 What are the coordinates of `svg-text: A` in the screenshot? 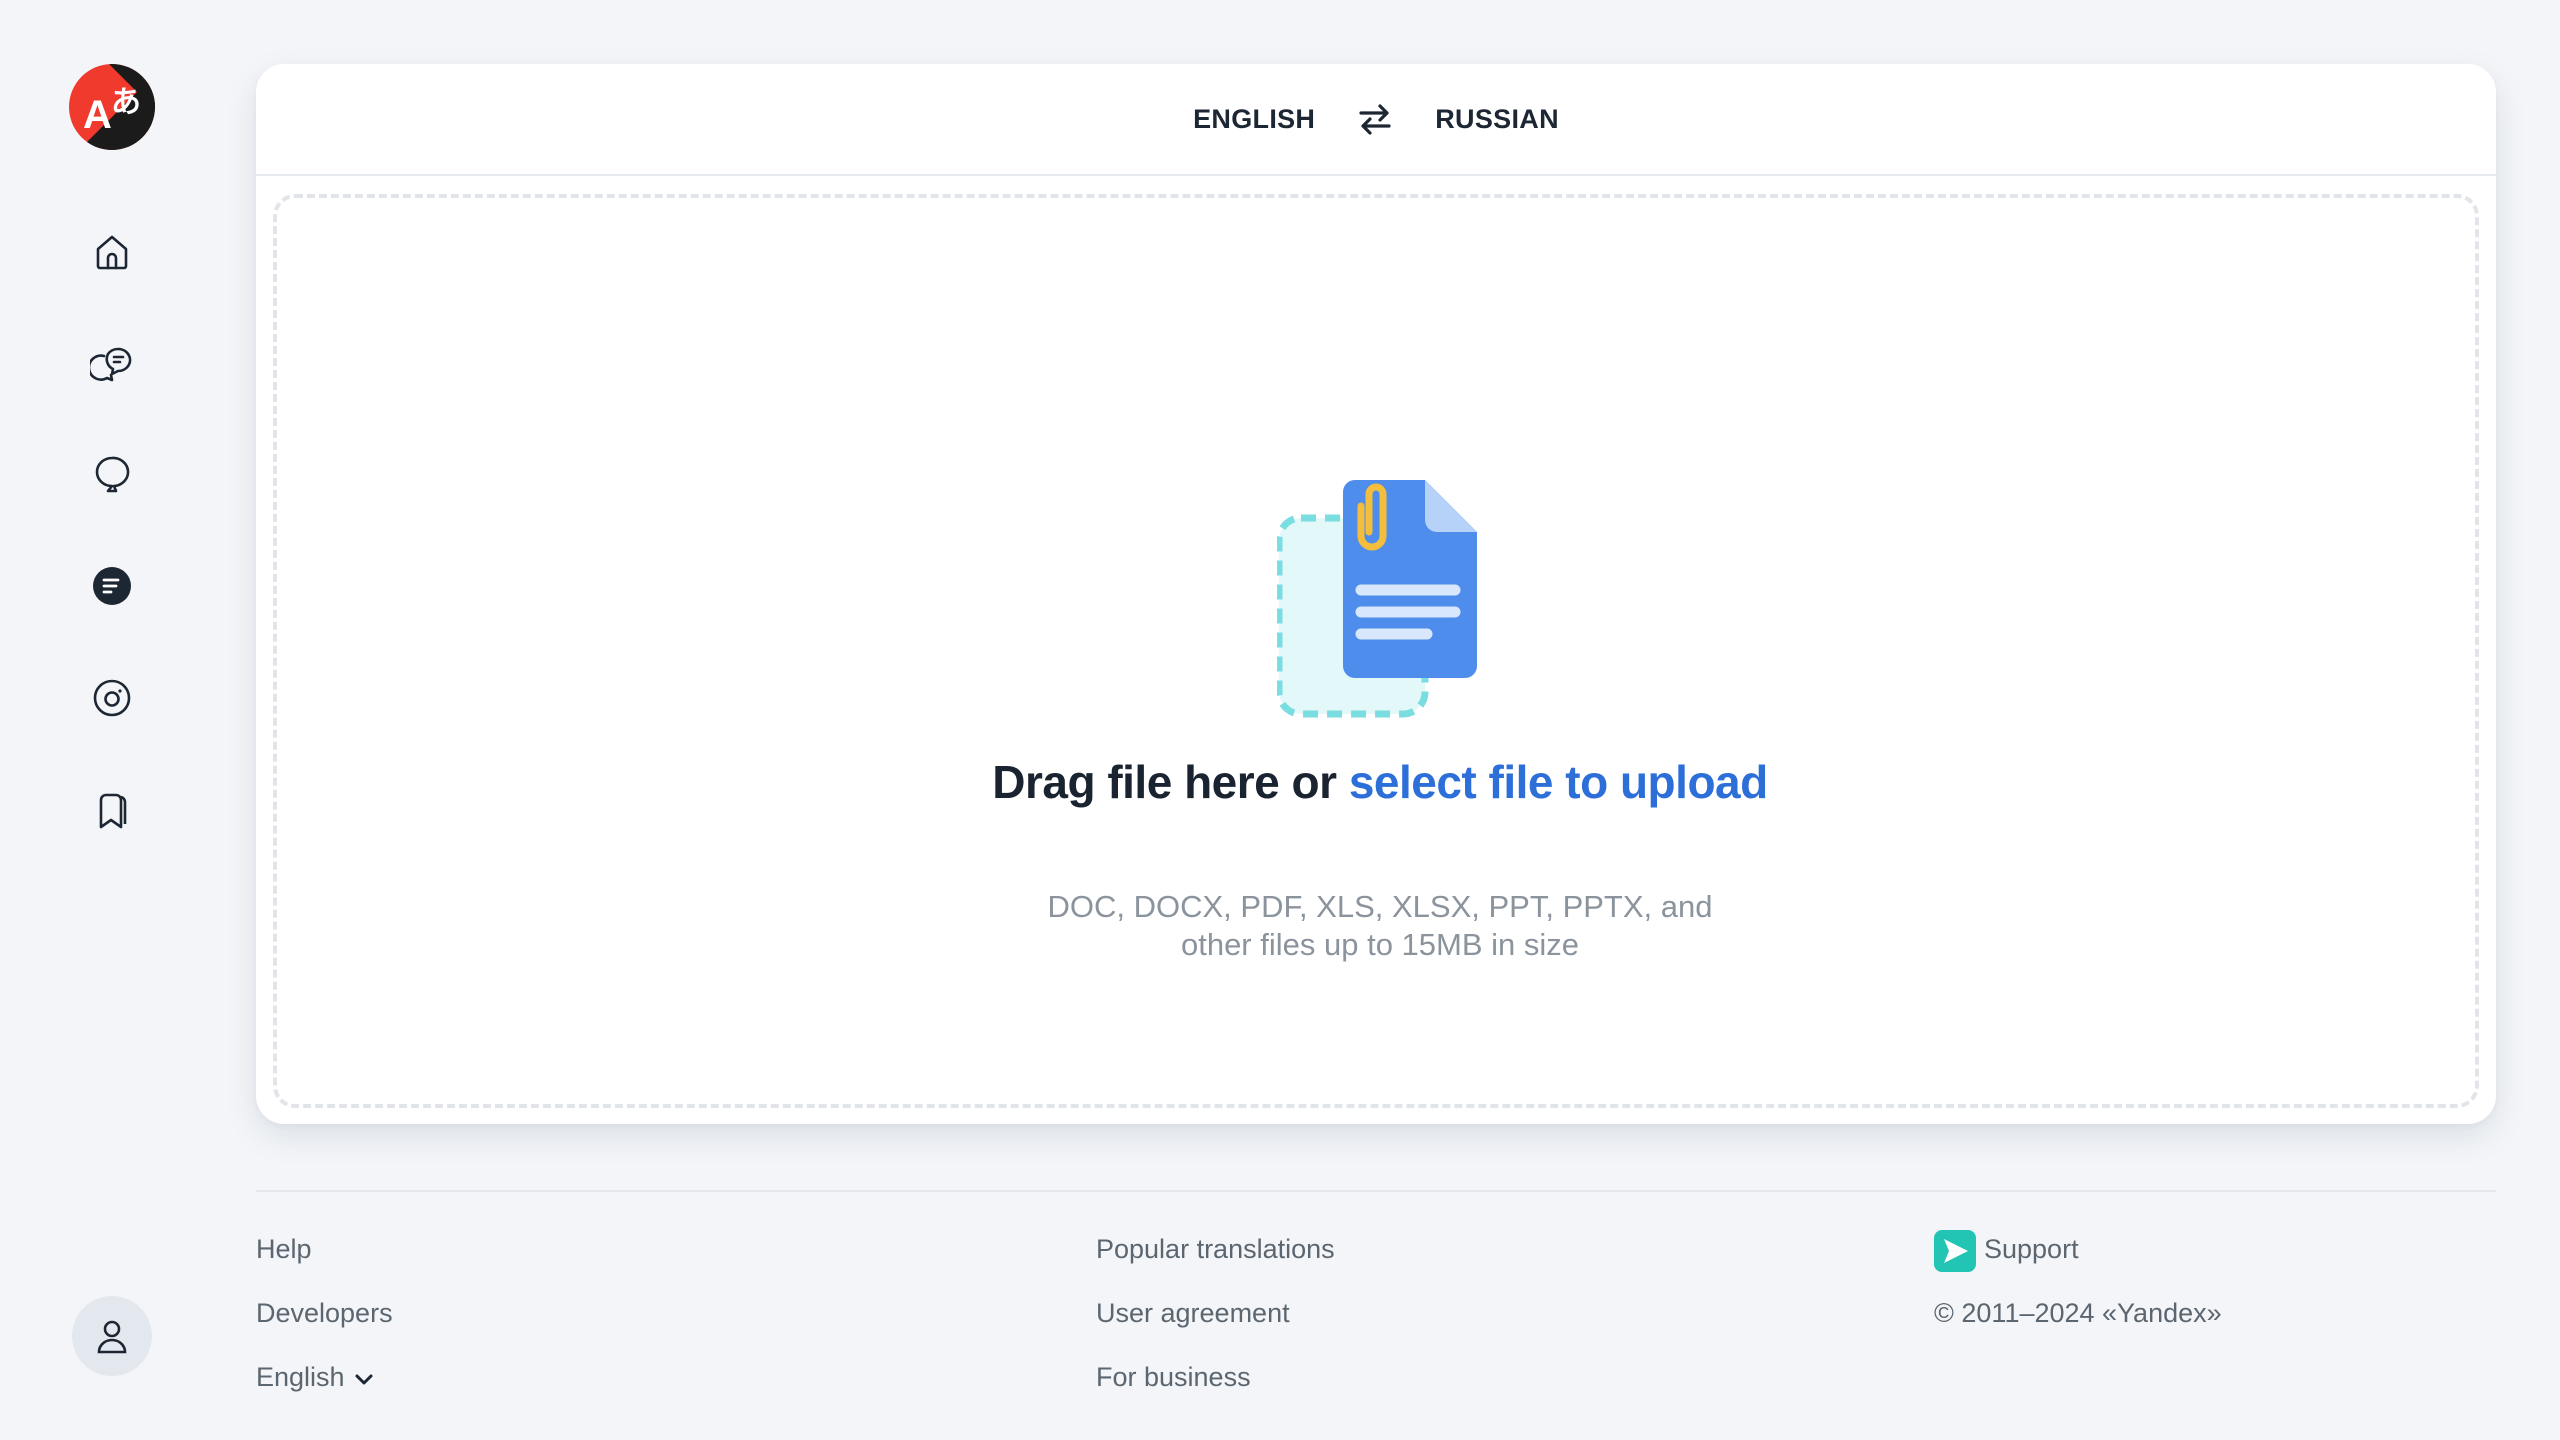 It's located at (97, 115).